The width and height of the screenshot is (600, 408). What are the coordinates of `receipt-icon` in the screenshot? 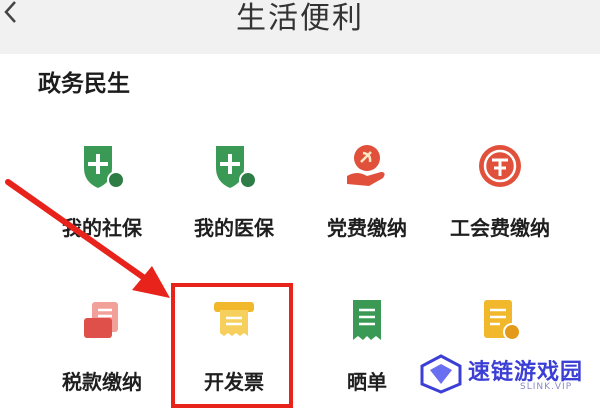 It's located at (367, 320).